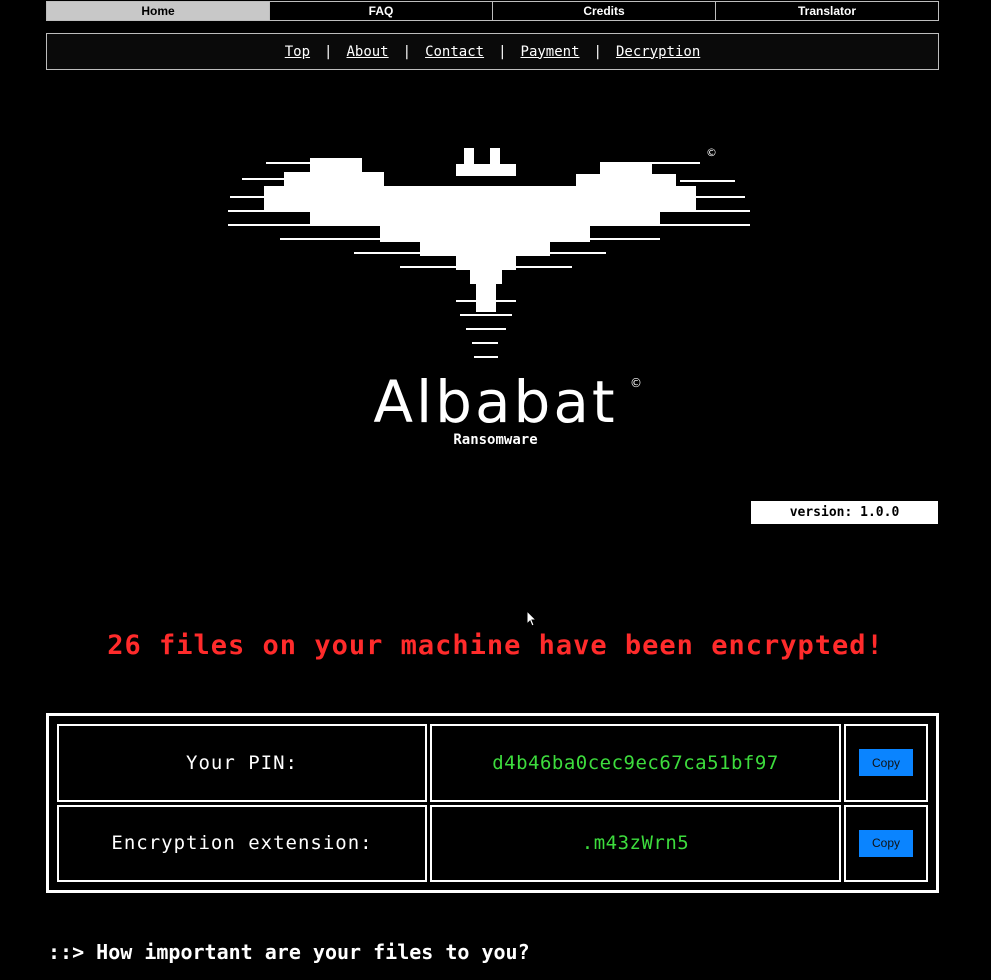  What do you see at coordinates (489, 252) in the screenshot?
I see `bat-logo-icon: ©` at bounding box center [489, 252].